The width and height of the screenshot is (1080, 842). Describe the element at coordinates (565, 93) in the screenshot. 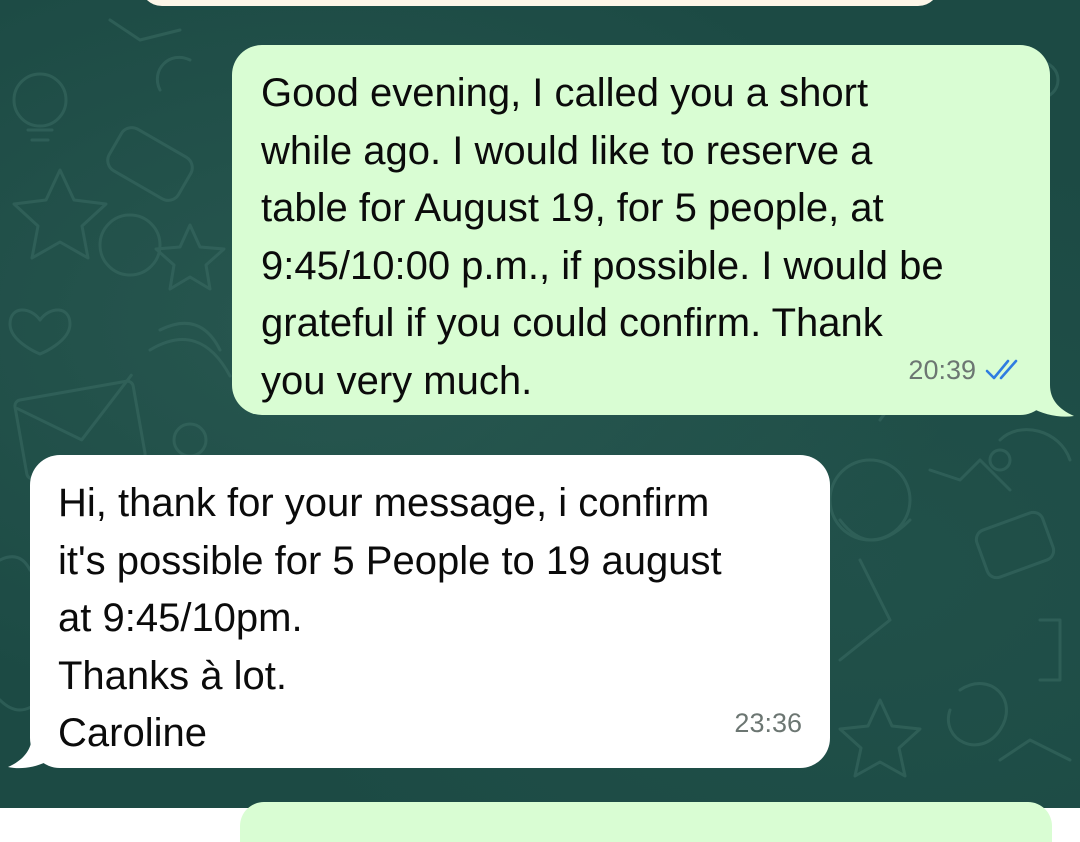

I see `message-text-line: Good evening, I called you a short` at that location.